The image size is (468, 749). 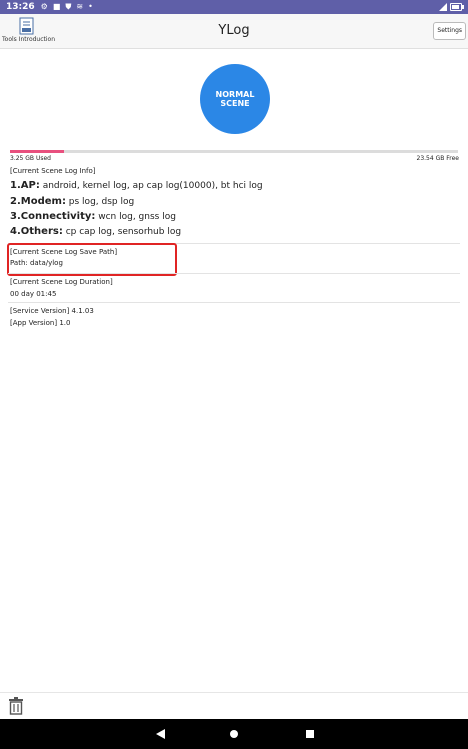 What do you see at coordinates (234, 7) in the screenshot?
I see `status-bar: 13:26 ⚙ ■ ⛊ ≋ •` at bounding box center [234, 7].